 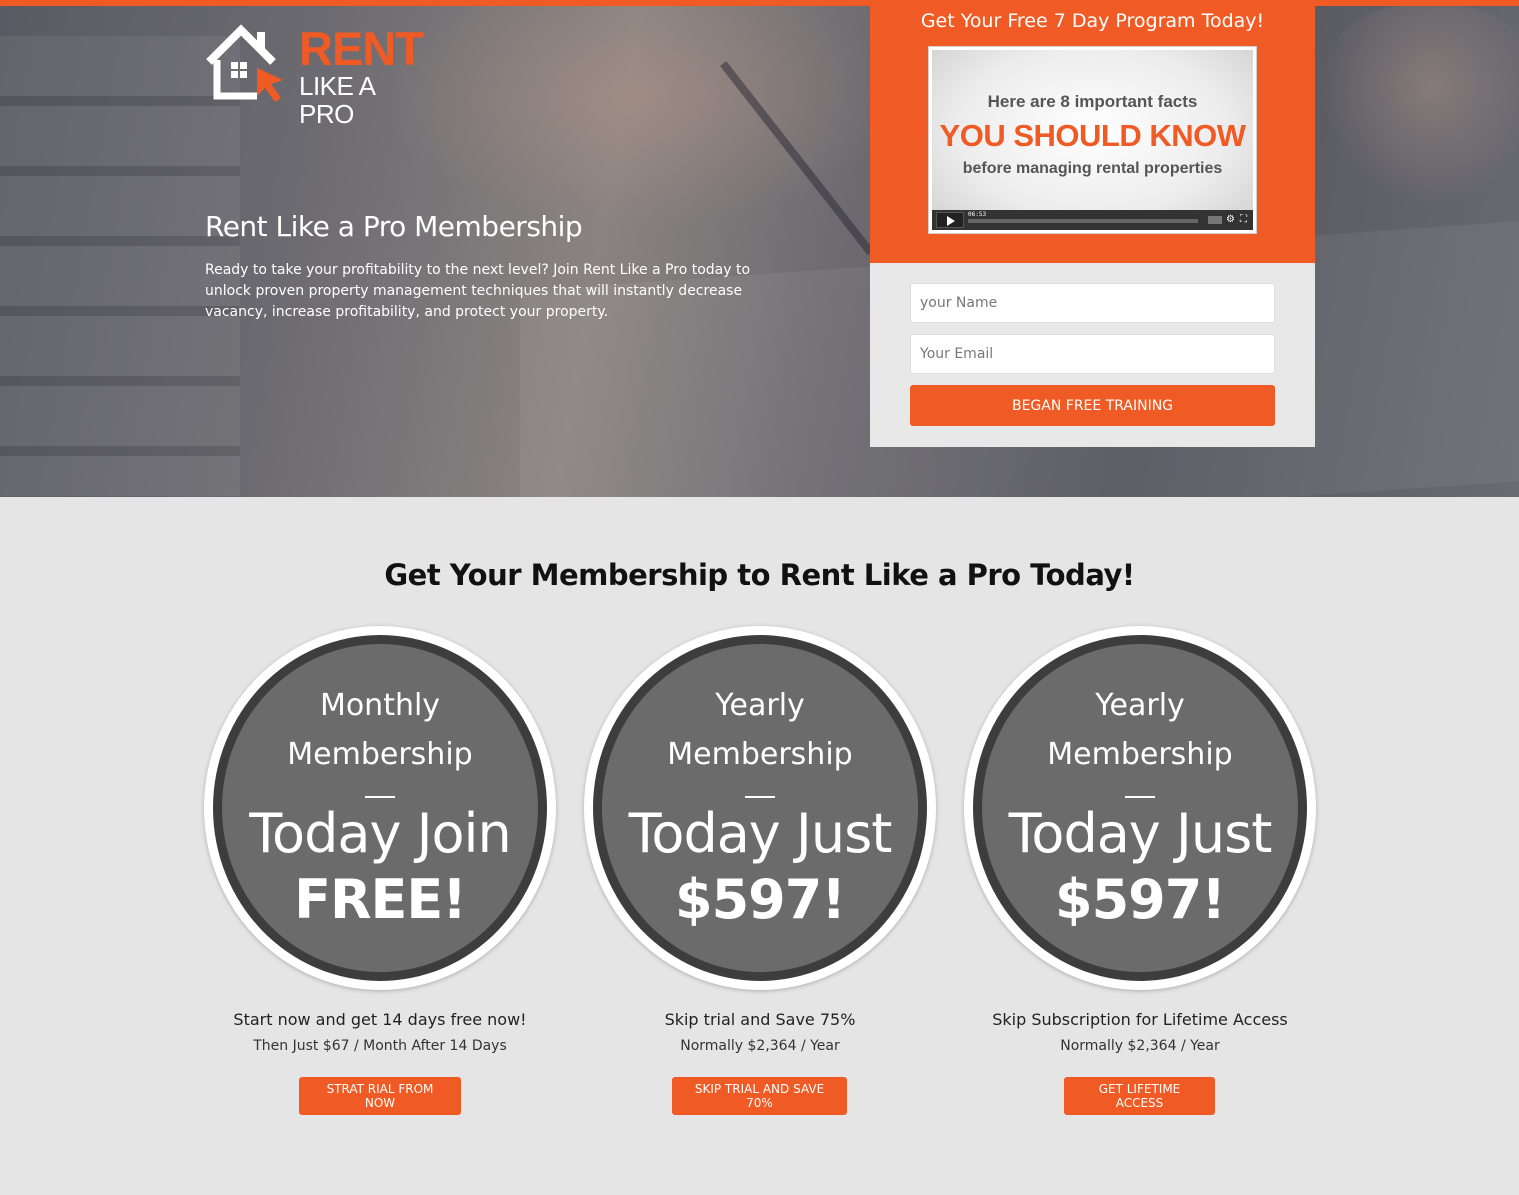 I want to click on video-duration: 06:53, so click(x=977, y=214).